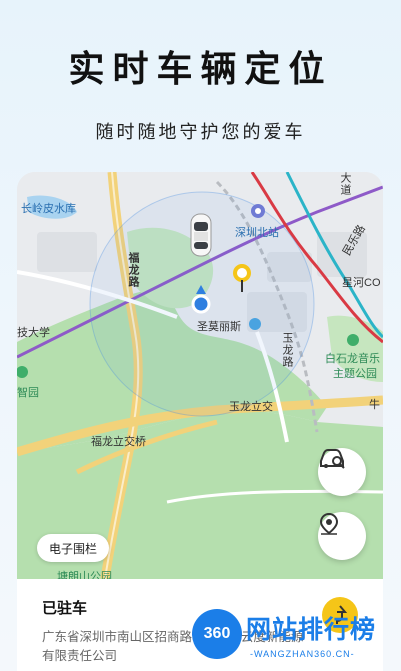 This screenshot has width=401, height=671. I want to click on car-search-icon, so click(332, 459).